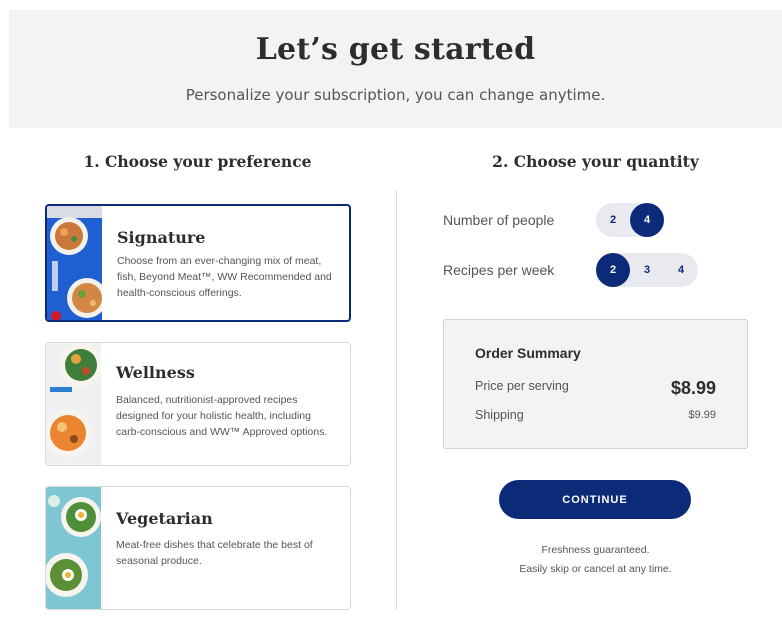 The width and height of the screenshot is (782, 625). I want to click on summary-title: Order Summary, so click(528, 353).